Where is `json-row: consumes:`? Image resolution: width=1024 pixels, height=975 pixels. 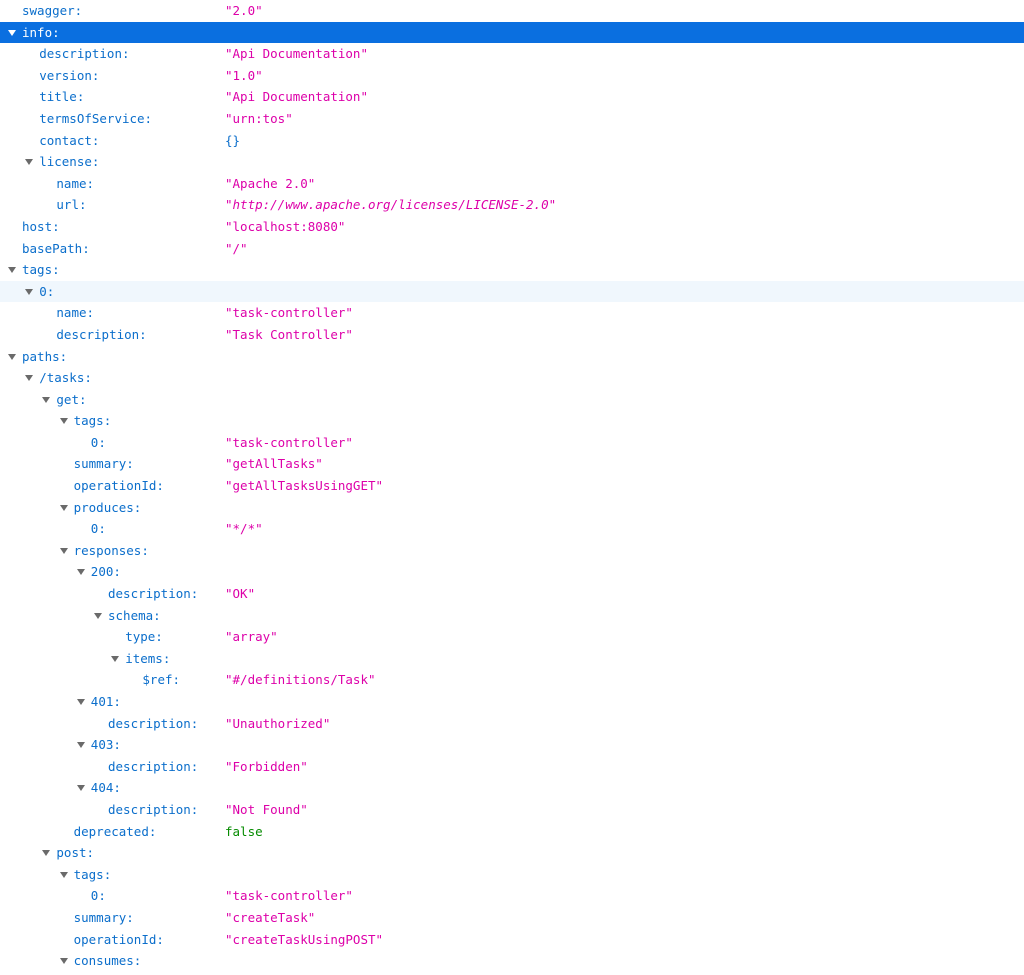
json-row: consumes: is located at coordinates (512, 961).